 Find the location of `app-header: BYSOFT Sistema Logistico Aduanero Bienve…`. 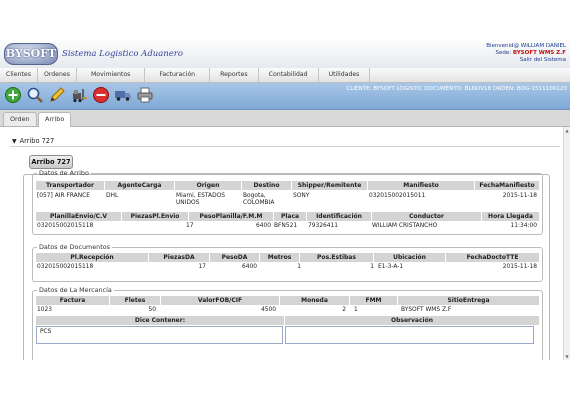

app-header: BYSOFT Sistema Logistico Aduanero Bienve… is located at coordinates (285, 54).